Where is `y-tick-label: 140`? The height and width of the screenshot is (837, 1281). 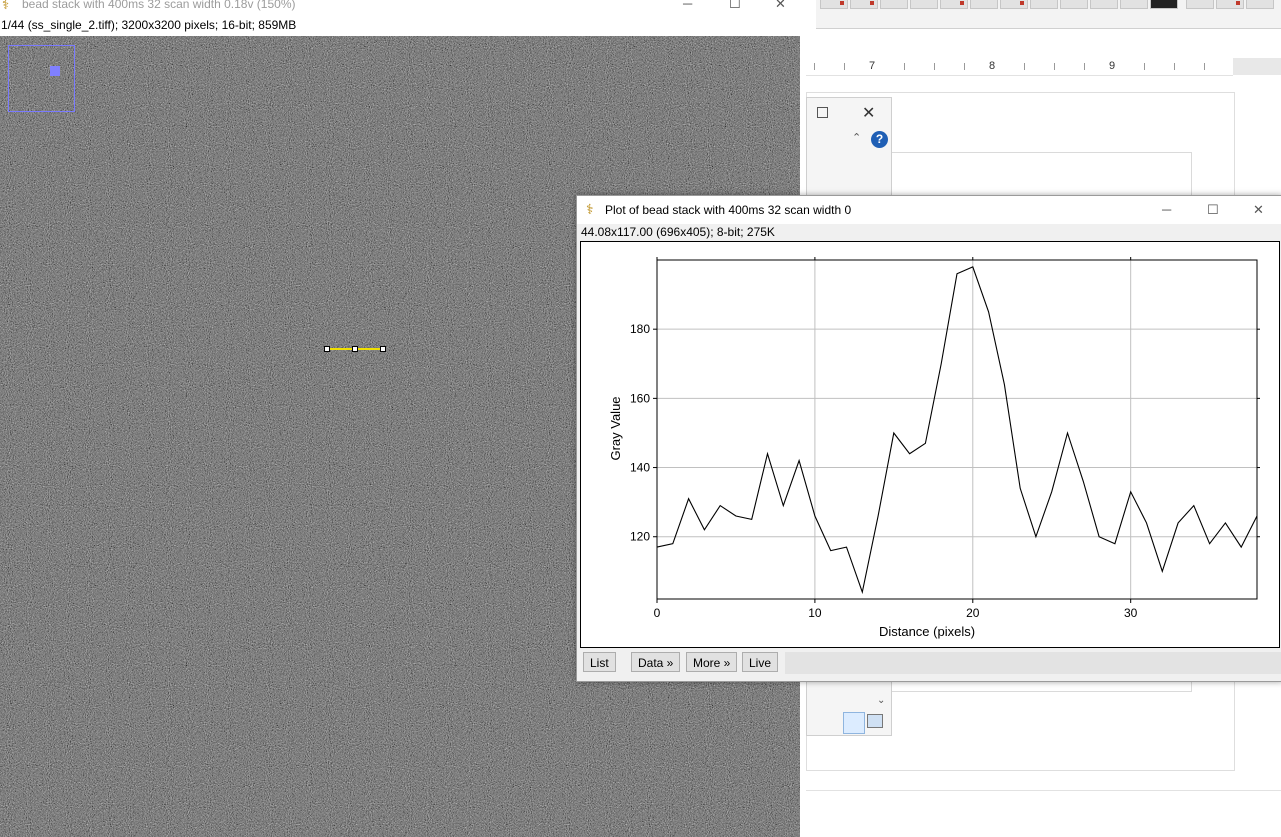
y-tick-label: 140 is located at coordinates (640, 468).